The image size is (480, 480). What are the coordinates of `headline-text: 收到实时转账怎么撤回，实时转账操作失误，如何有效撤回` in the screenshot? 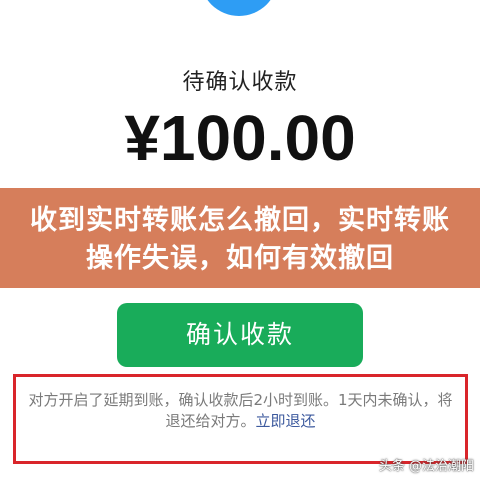 It's located at (240, 239).